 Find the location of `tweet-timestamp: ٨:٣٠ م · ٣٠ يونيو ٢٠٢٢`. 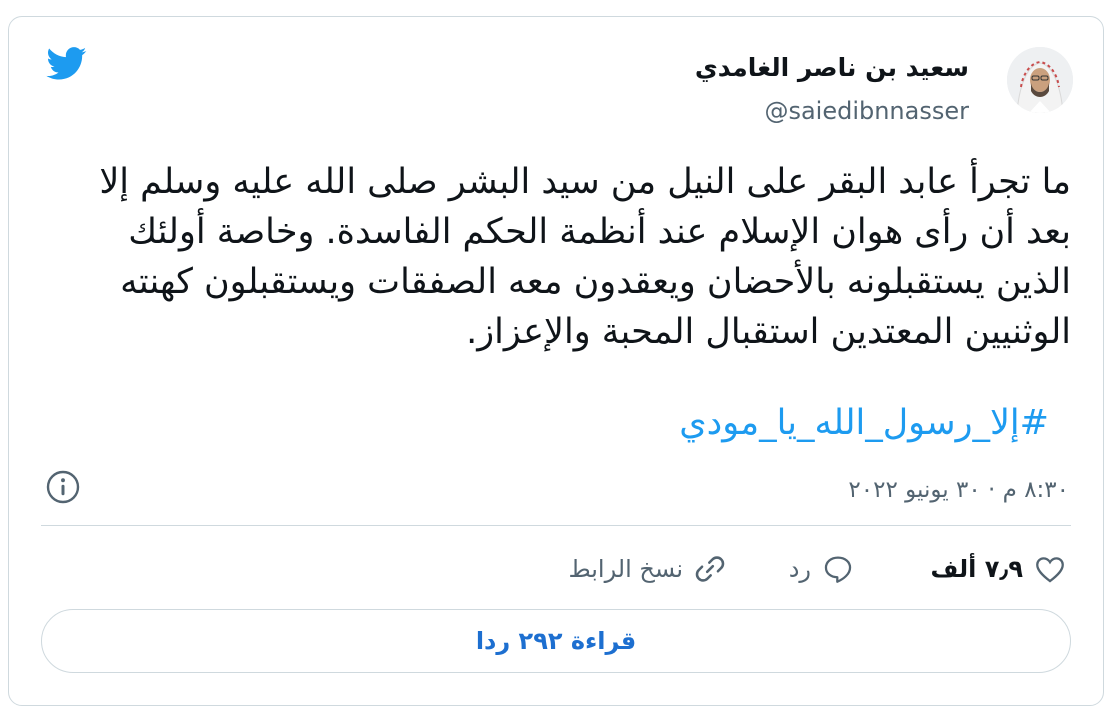

tweet-timestamp: ٨:٣٠ م · ٣٠ يونيو ٢٠٢٢ is located at coordinates (958, 490).